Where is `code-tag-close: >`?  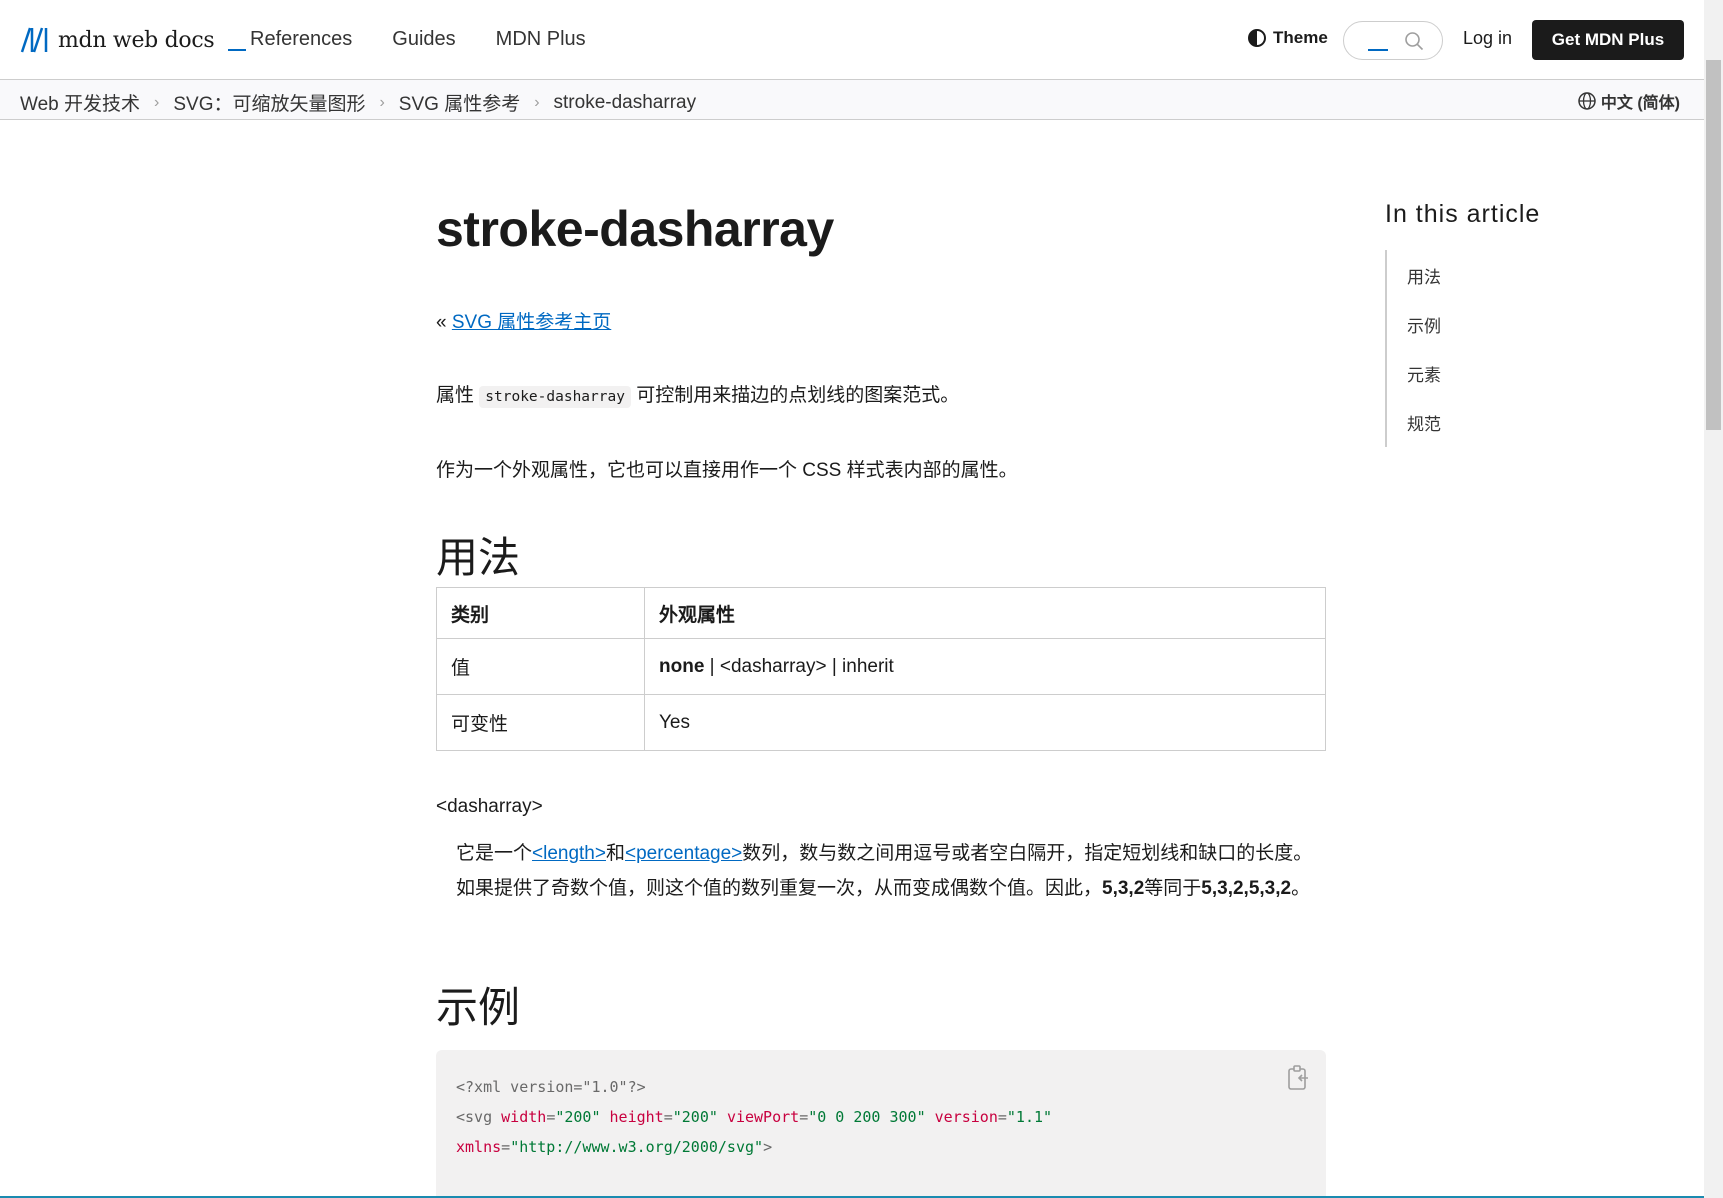 code-tag-close: > is located at coordinates (768, 1147).